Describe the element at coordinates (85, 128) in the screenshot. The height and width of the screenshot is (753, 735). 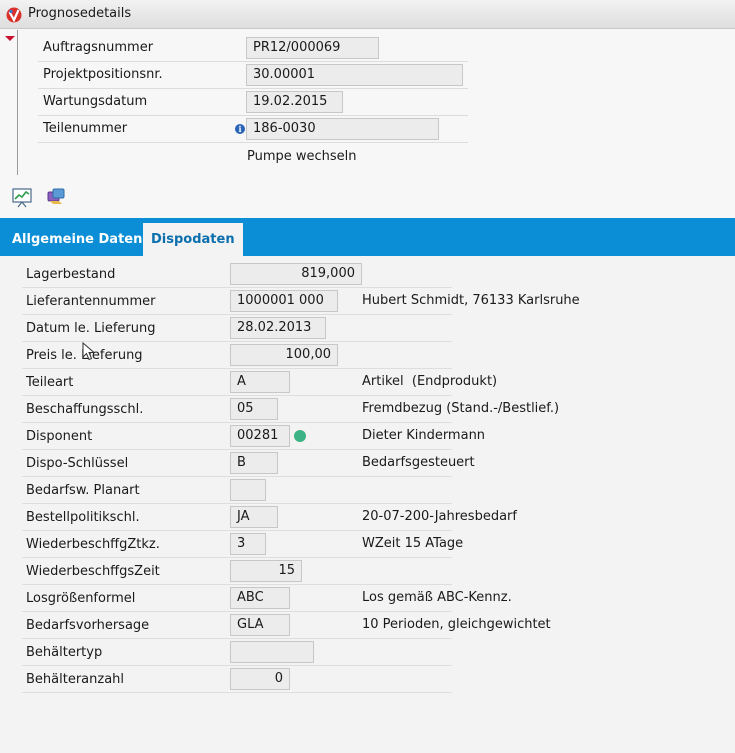
I see `teilenummer-label: Teilenummer` at that location.